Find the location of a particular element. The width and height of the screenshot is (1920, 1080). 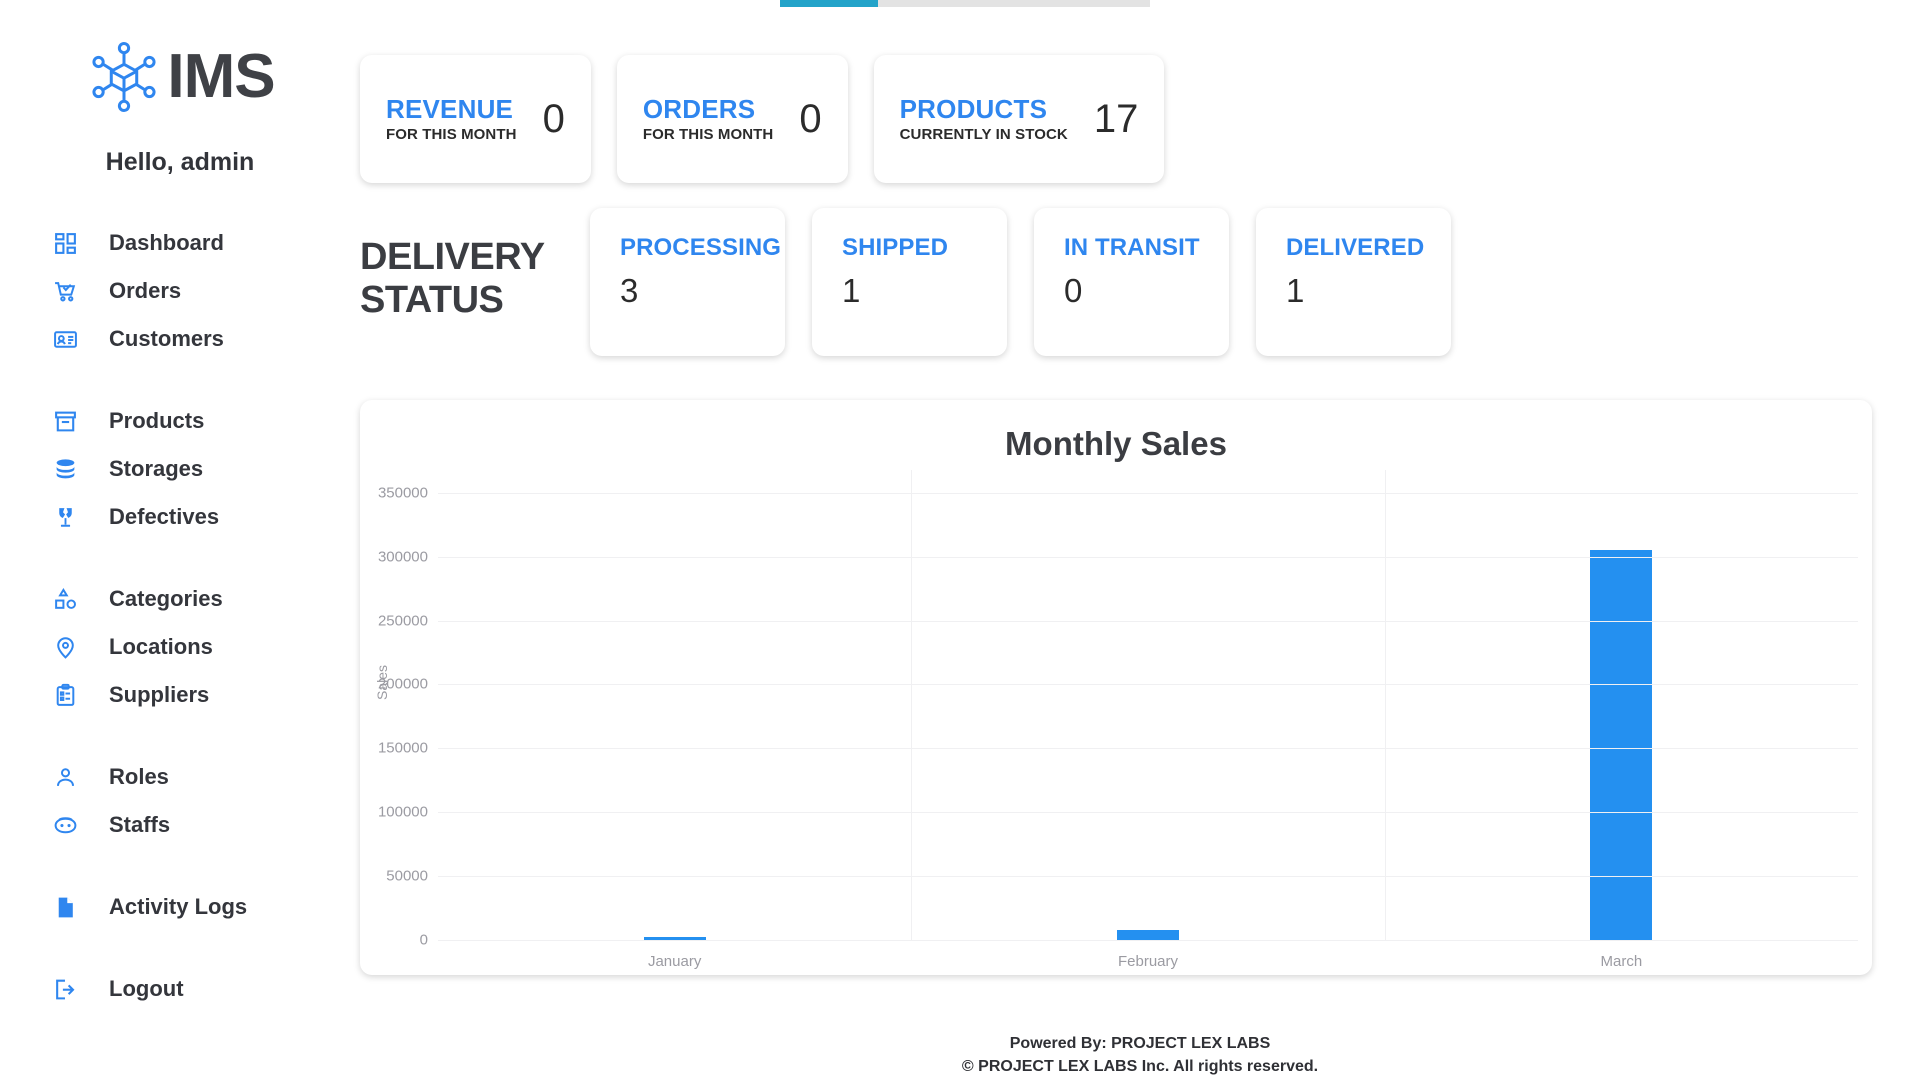

delivery-card-shipped: SHIPPED 1 is located at coordinates (909, 282).